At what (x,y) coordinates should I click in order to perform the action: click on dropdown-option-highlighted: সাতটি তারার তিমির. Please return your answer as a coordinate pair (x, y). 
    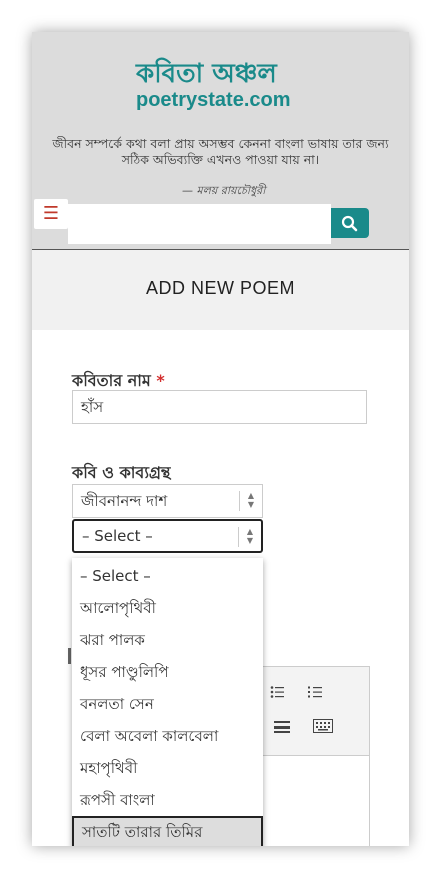
    Looking at the image, I should click on (167, 831).